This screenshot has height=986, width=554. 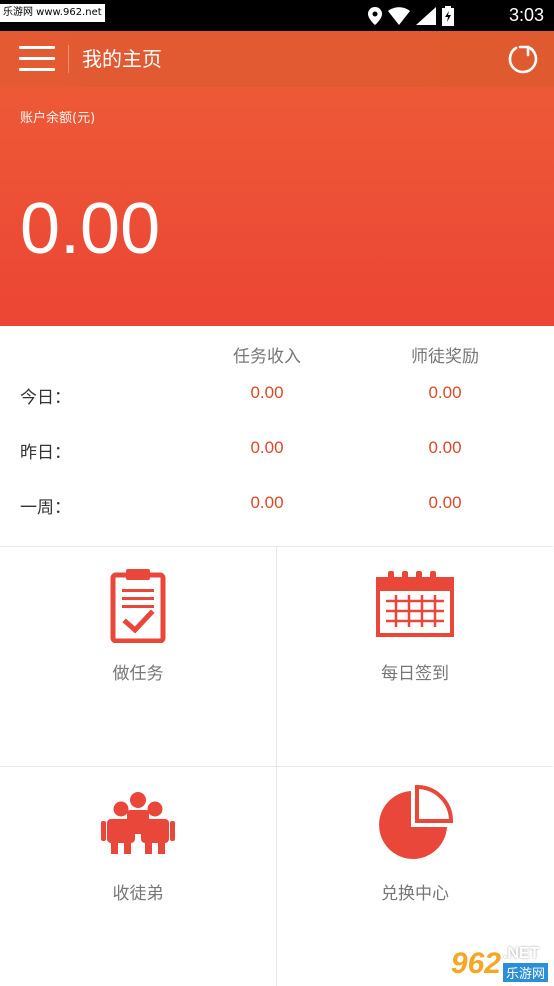 I want to click on watermark-net: .NET, so click(x=521, y=953).